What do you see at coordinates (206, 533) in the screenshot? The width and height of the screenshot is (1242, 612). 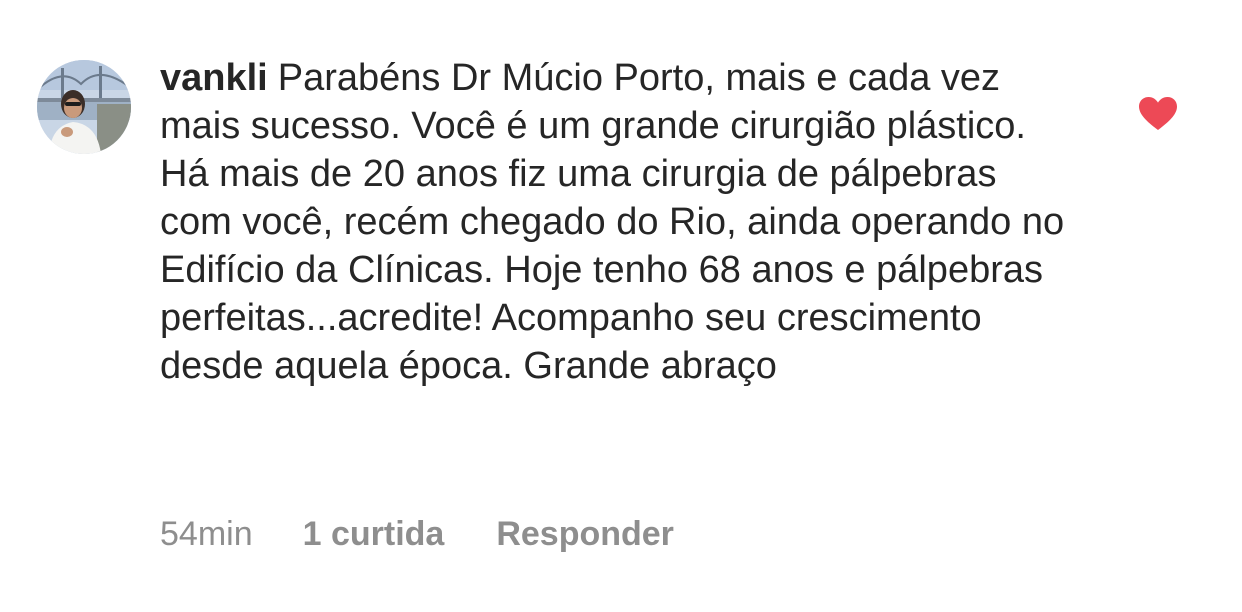 I see `timestamp: 54min` at bounding box center [206, 533].